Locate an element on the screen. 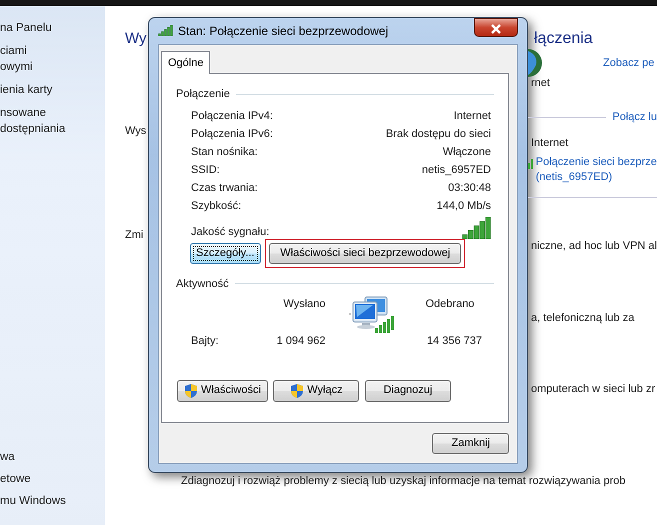 The image size is (657, 525). field-label: Połączenia IPv6: is located at coordinates (232, 134).